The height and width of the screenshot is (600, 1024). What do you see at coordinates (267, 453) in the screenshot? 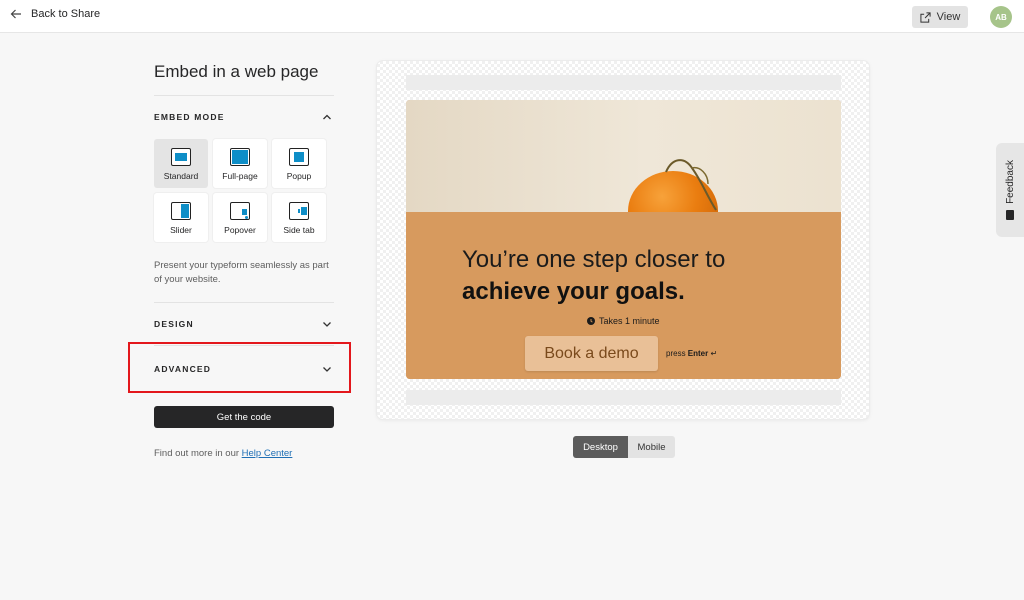
I see `help-center-link: Help Center` at bounding box center [267, 453].